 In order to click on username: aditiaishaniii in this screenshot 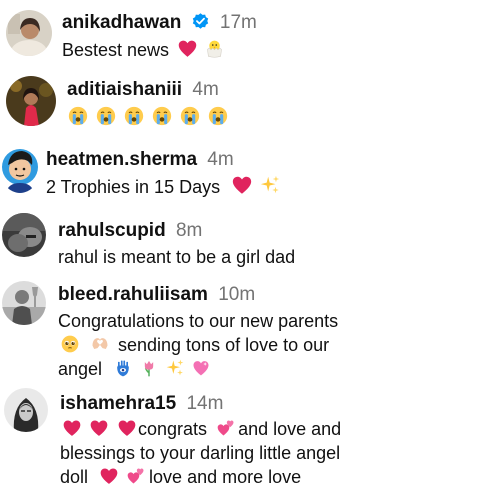, I will do `click(124, 89)`.